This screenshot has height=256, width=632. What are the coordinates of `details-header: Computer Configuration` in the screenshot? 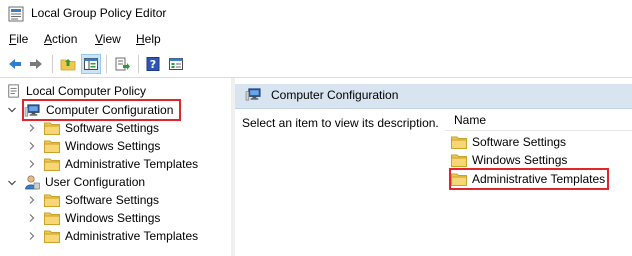 It's located at (433, 96).